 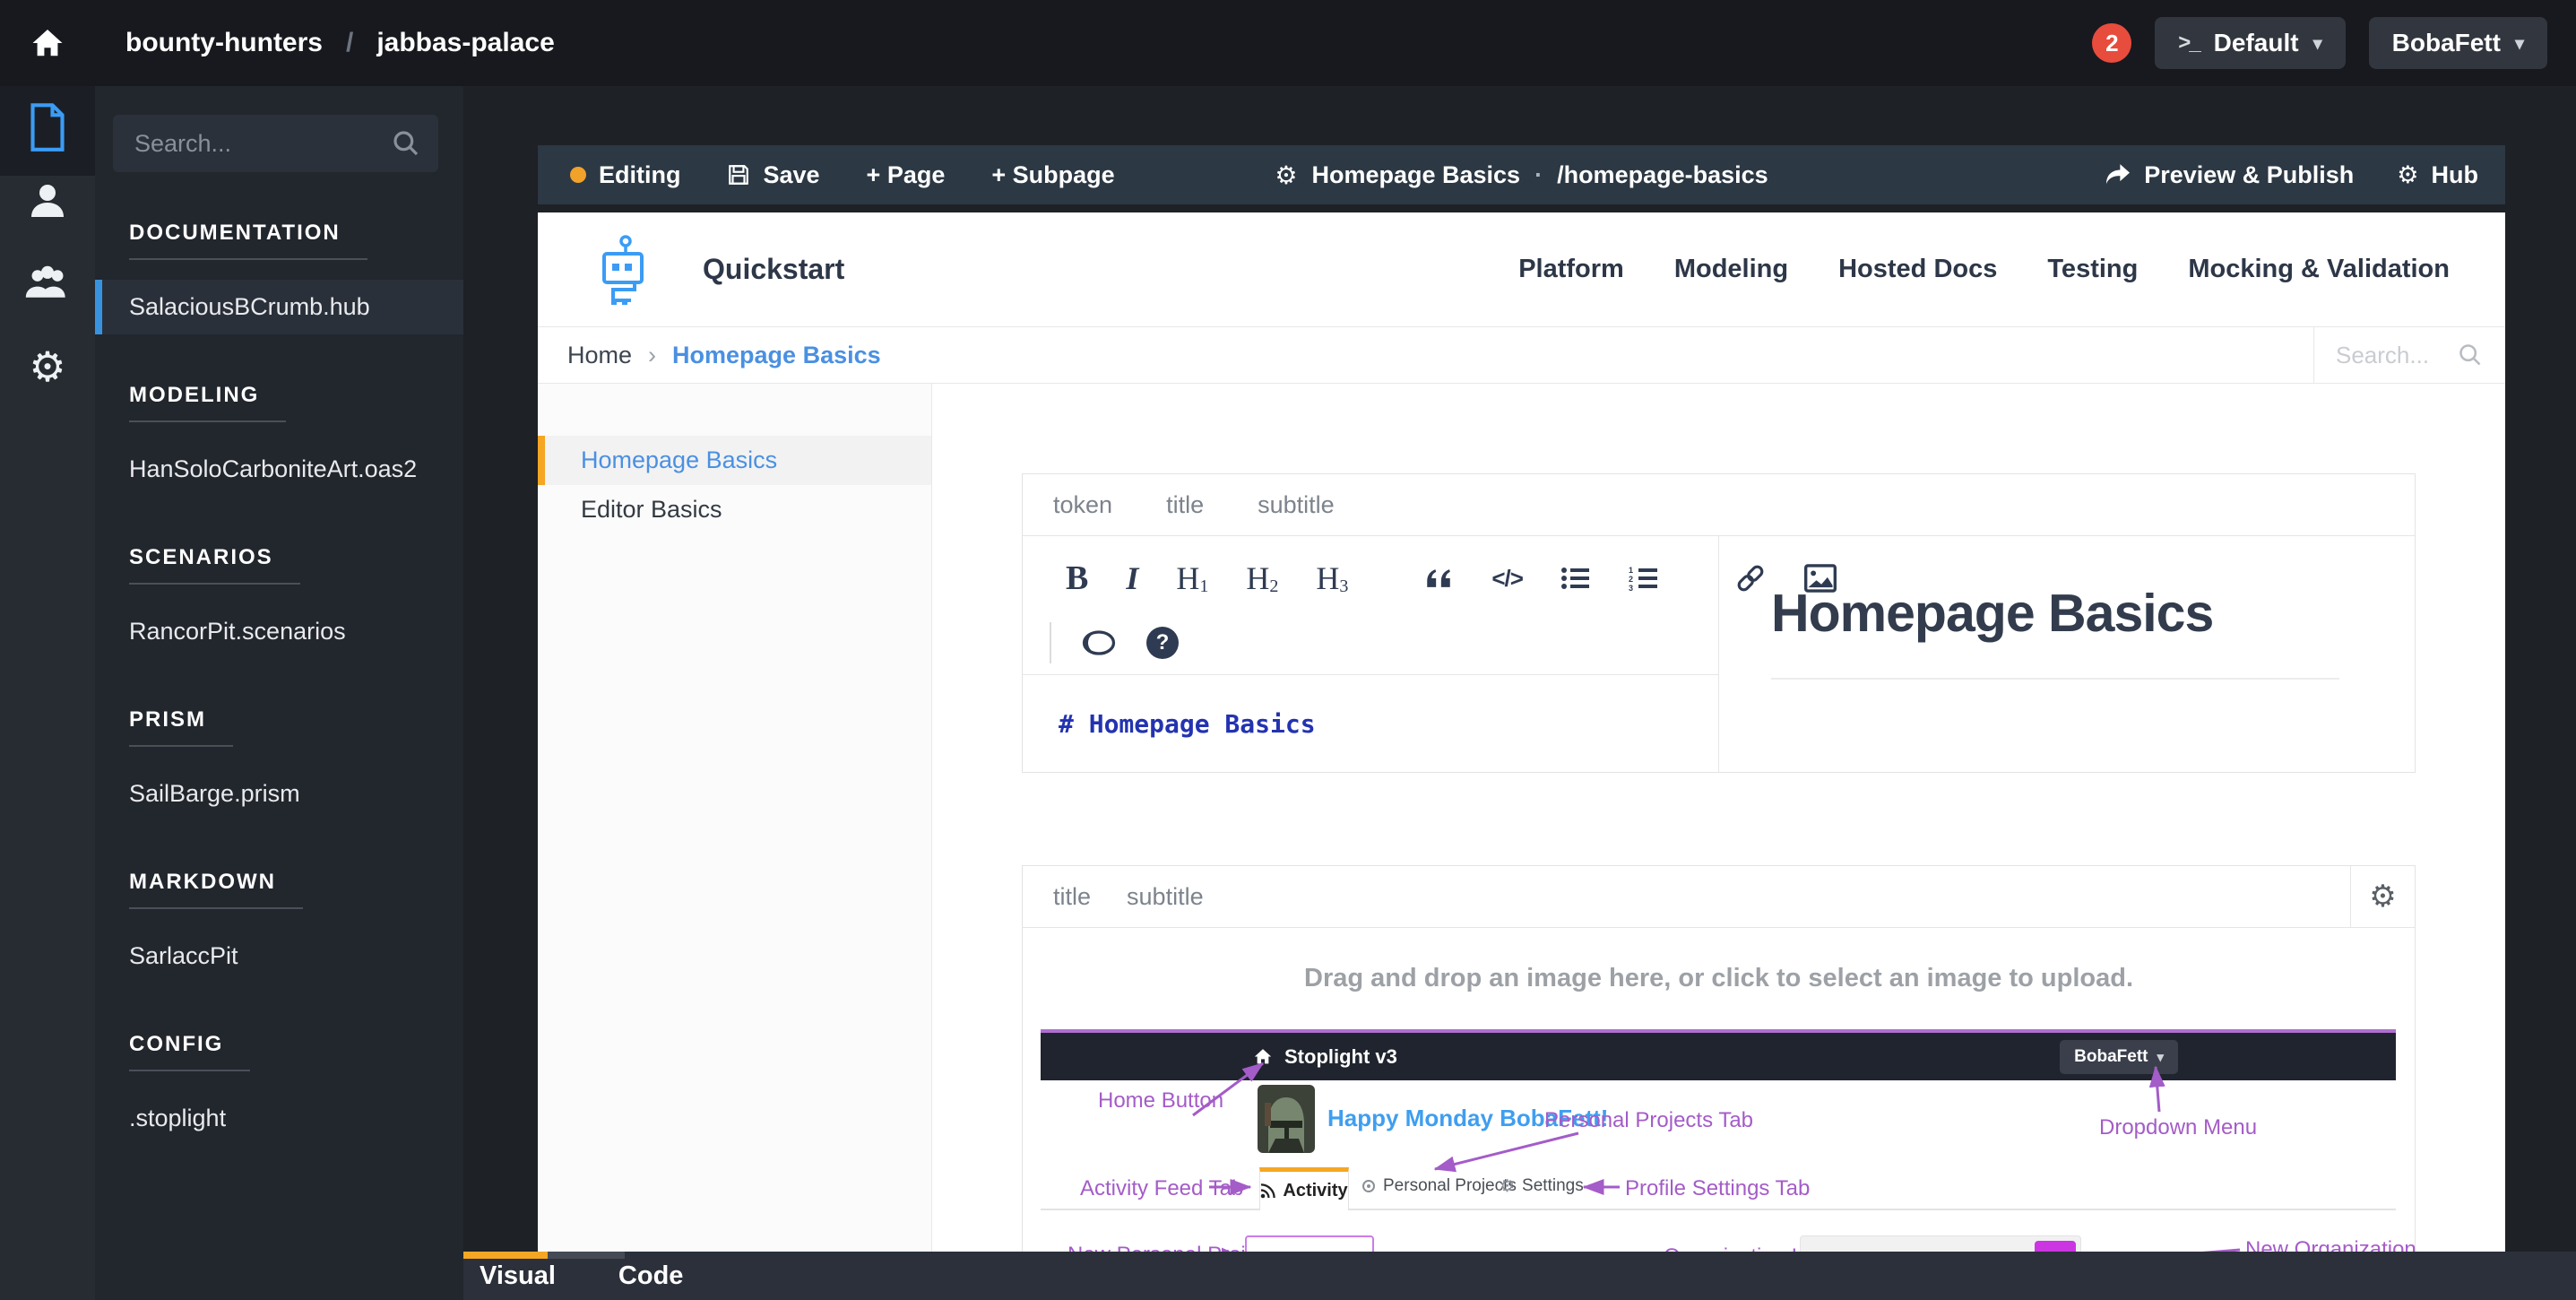 I want to click on section-title-scenarios: SCENARIOS, so click(x=214, y=565).